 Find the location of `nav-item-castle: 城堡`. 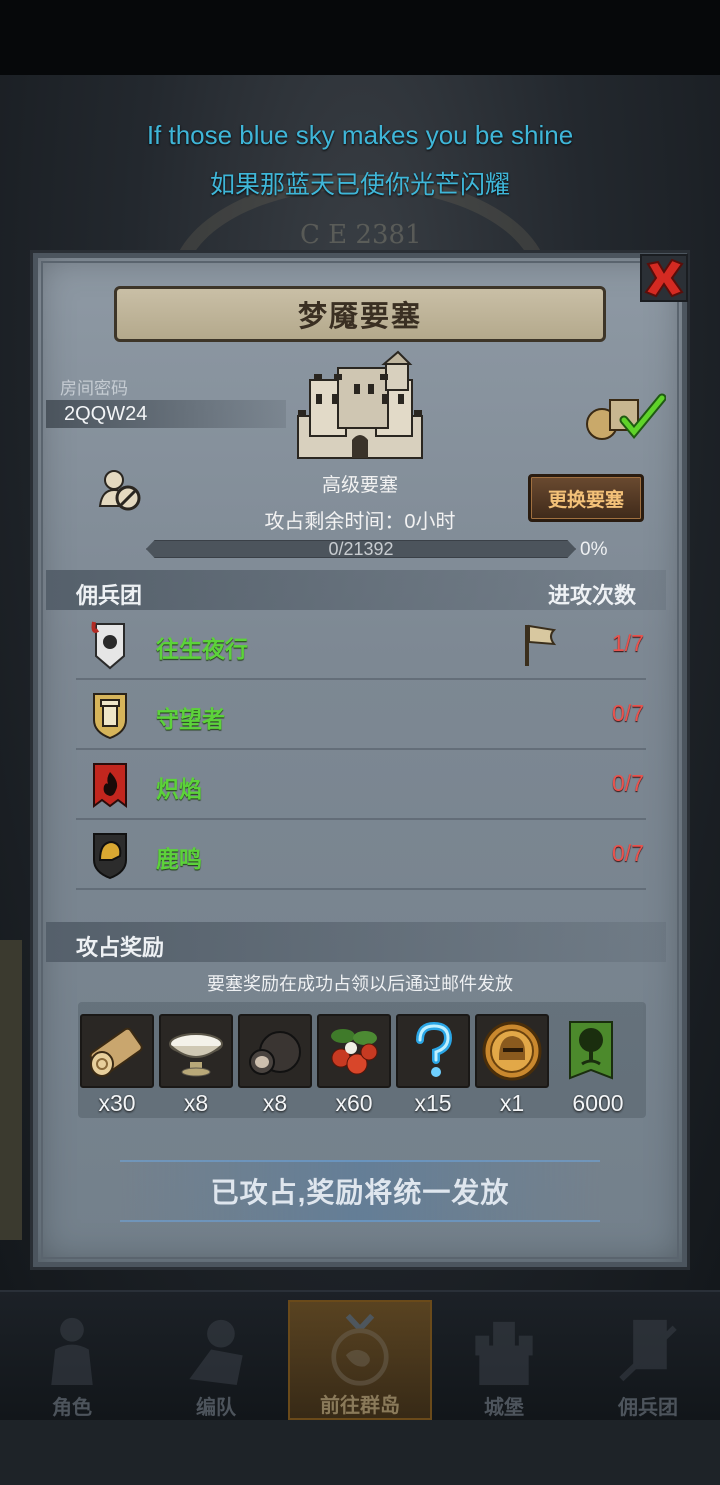

nav-item-castle: 城堡 is located at coordinates (504, 1360).